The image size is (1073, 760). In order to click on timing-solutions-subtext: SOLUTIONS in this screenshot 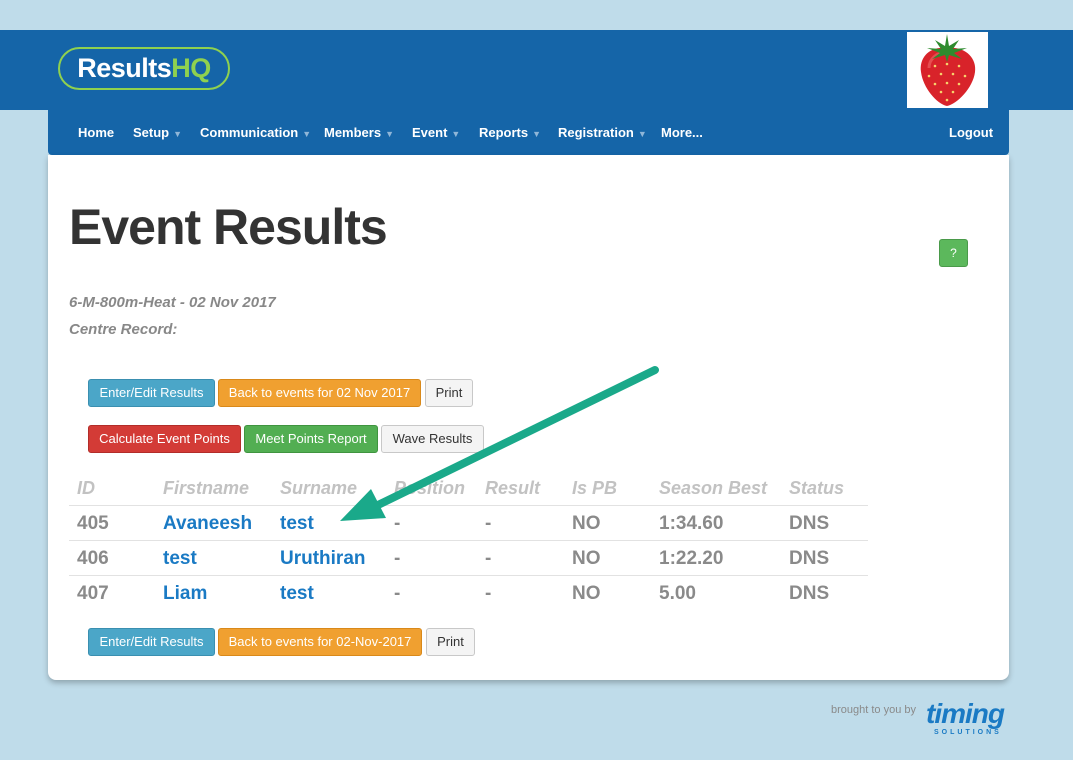, I will do `click(968, 732)`.